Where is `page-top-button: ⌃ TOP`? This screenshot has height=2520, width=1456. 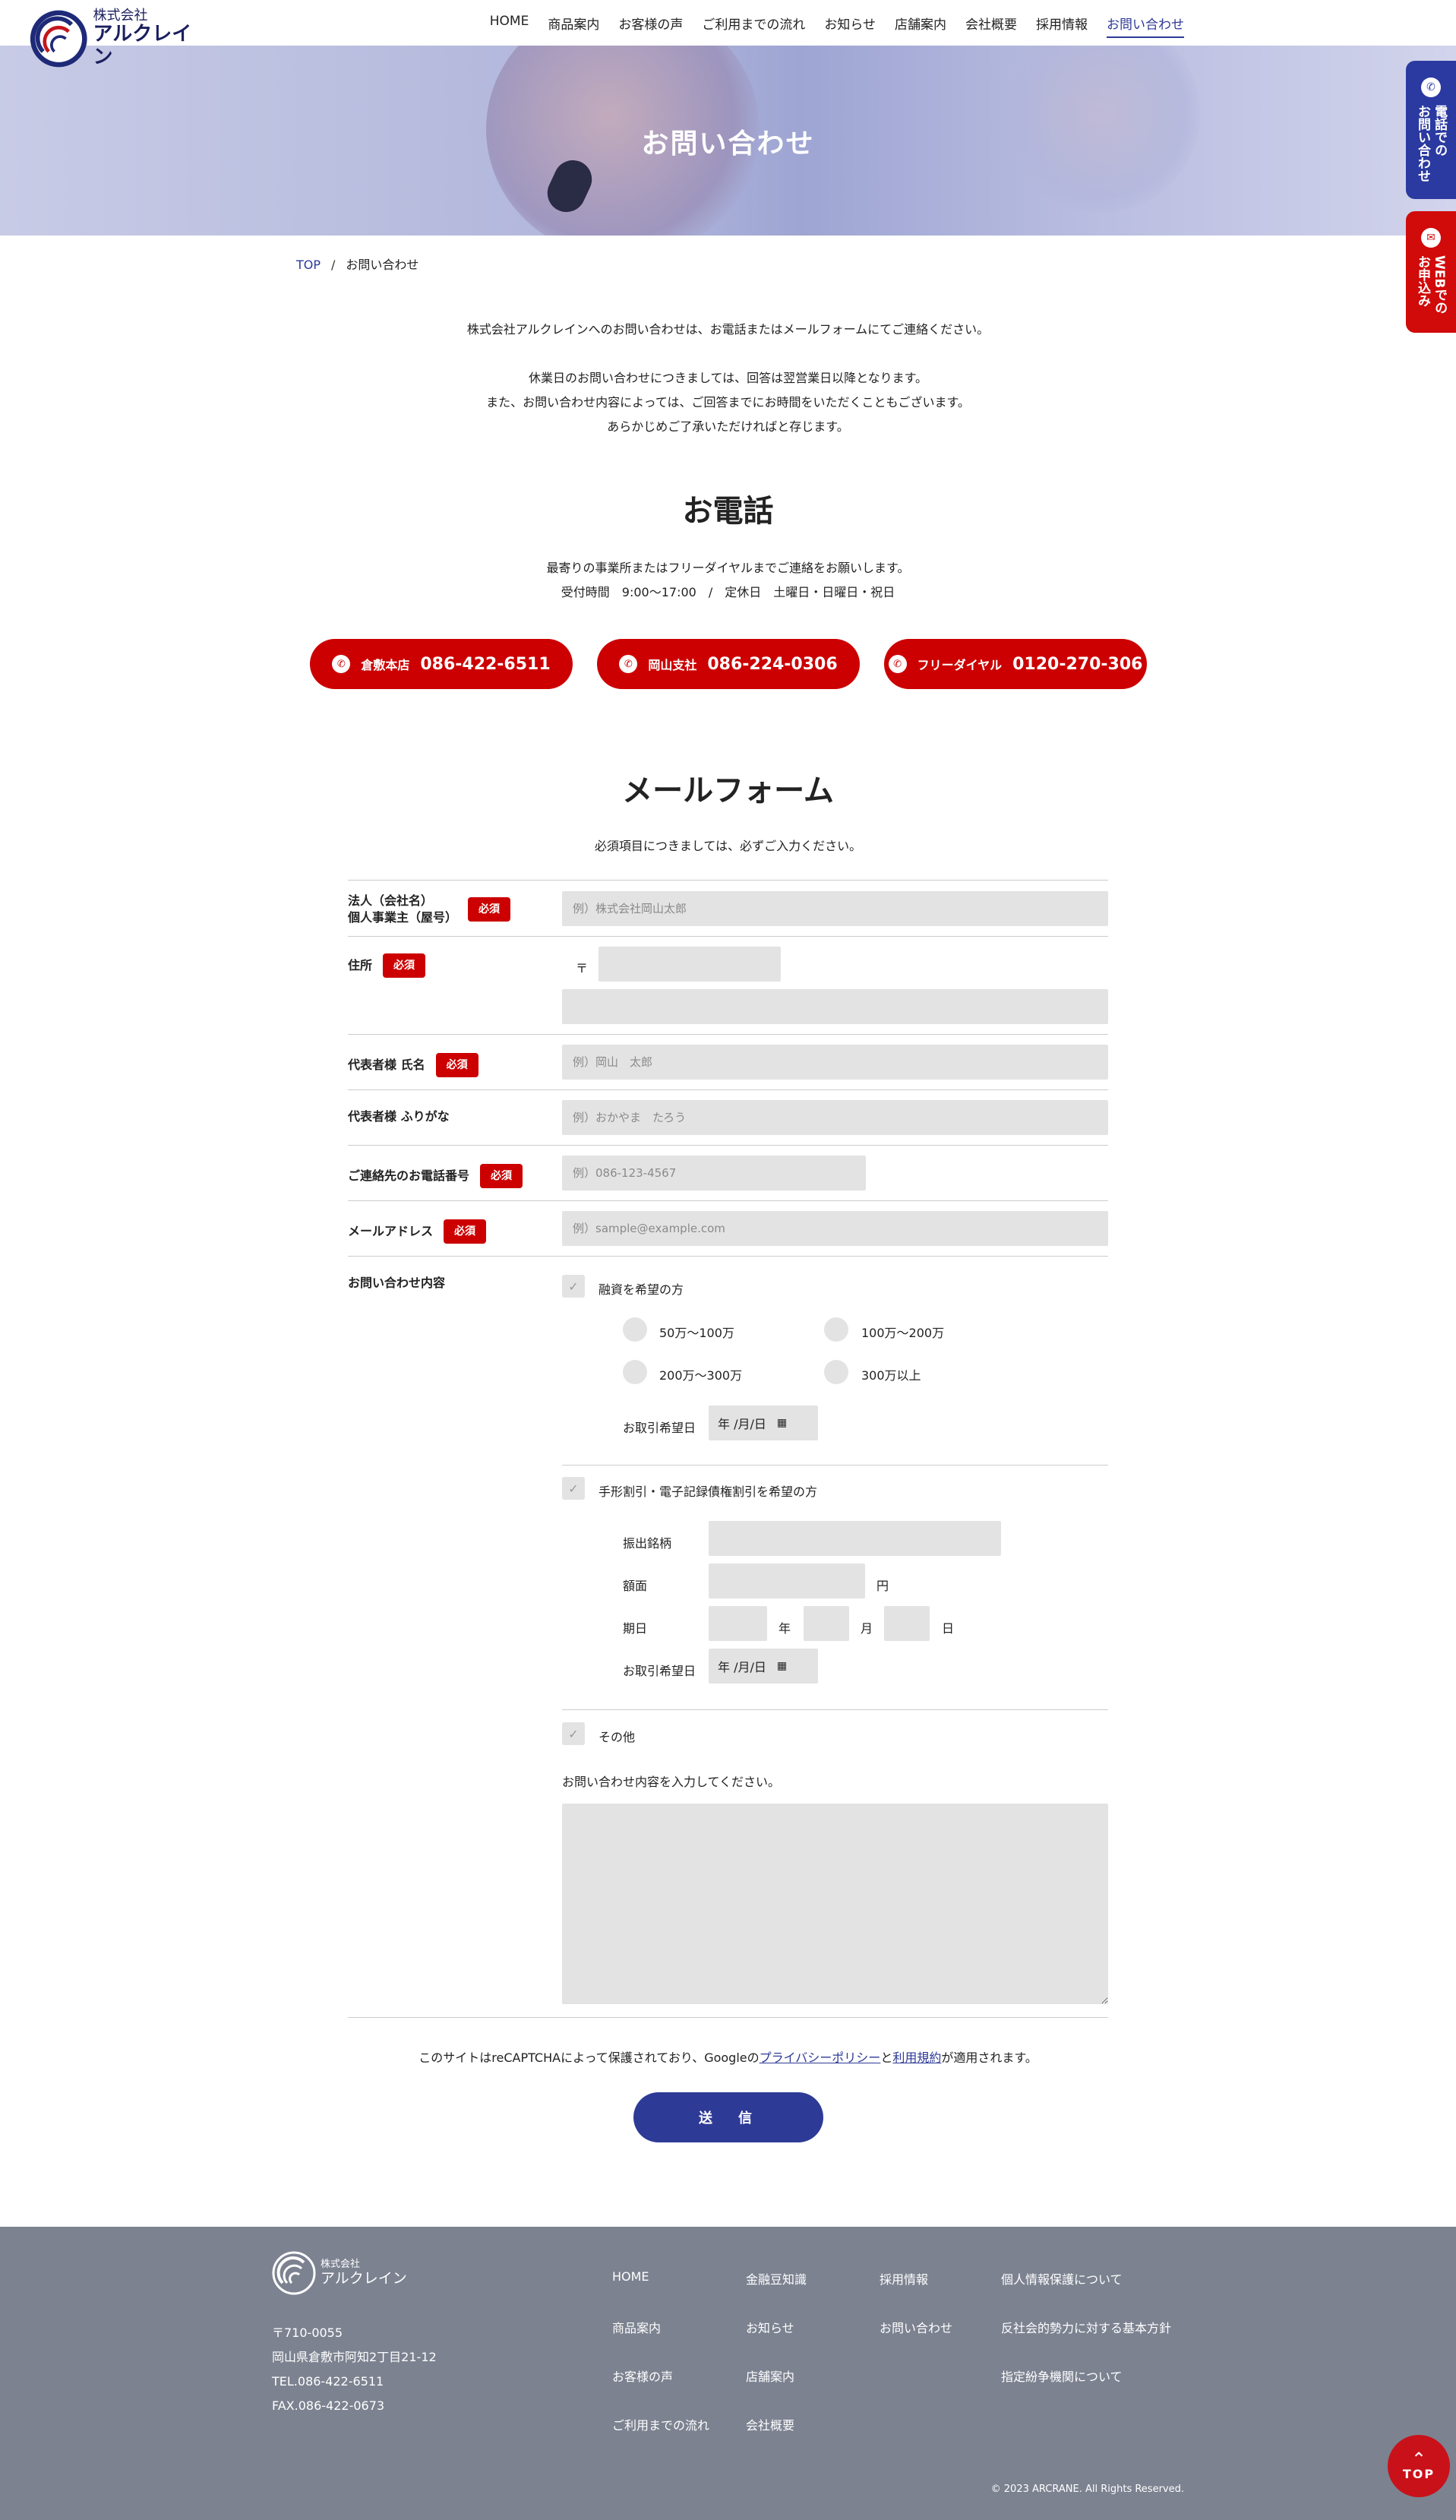 page-top-button: ⌃ TOP is located at coordinates (1419, 2466).